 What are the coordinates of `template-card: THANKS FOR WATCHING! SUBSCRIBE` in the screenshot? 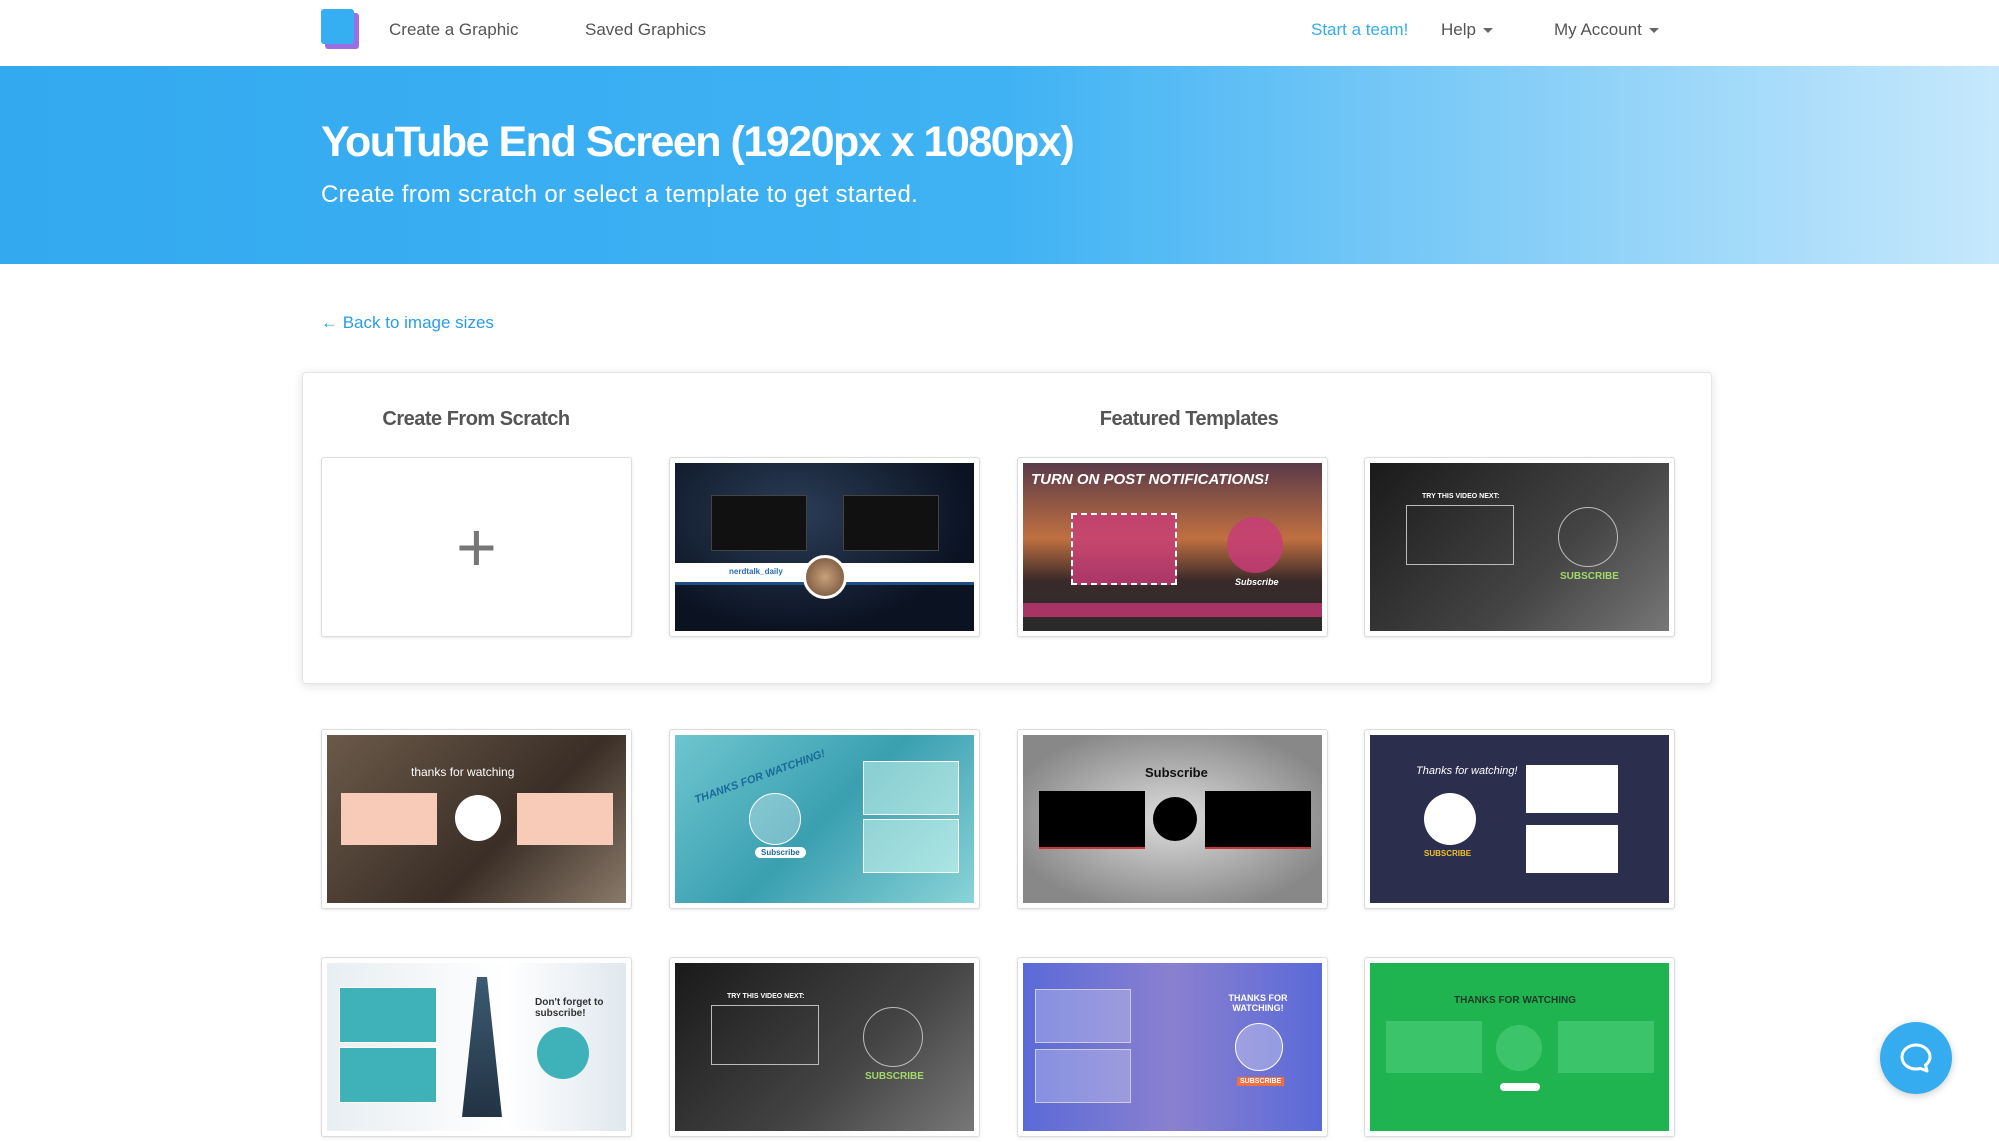 It's located at (1172, 1047).